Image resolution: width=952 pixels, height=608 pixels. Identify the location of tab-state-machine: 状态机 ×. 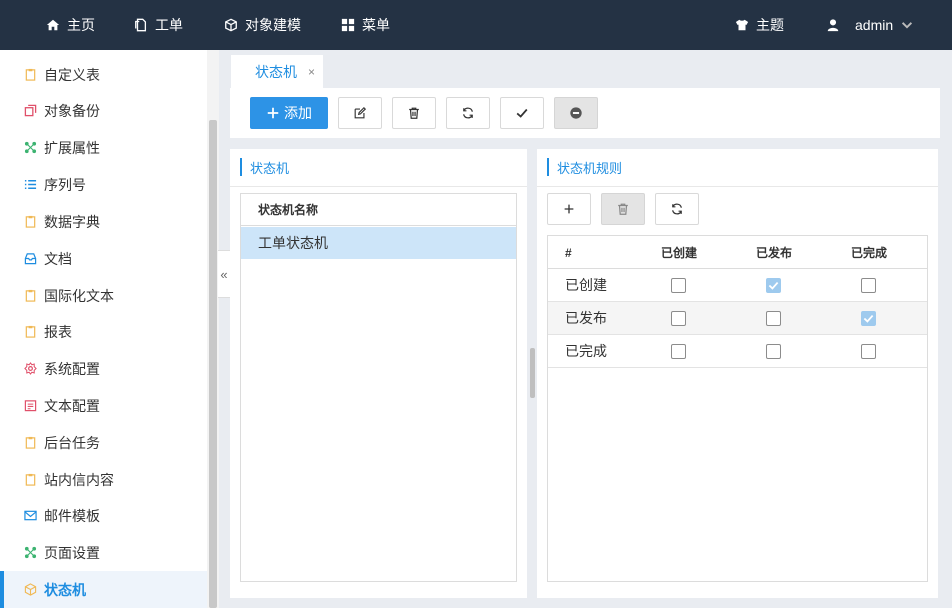
(277, 71).